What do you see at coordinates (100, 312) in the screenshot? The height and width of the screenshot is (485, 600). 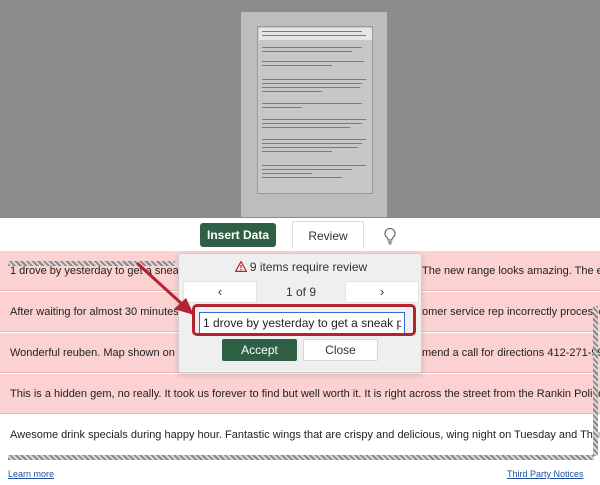 I see `row-text: After waiting for almost 30 minutes to` at bounding box center [100, 312].